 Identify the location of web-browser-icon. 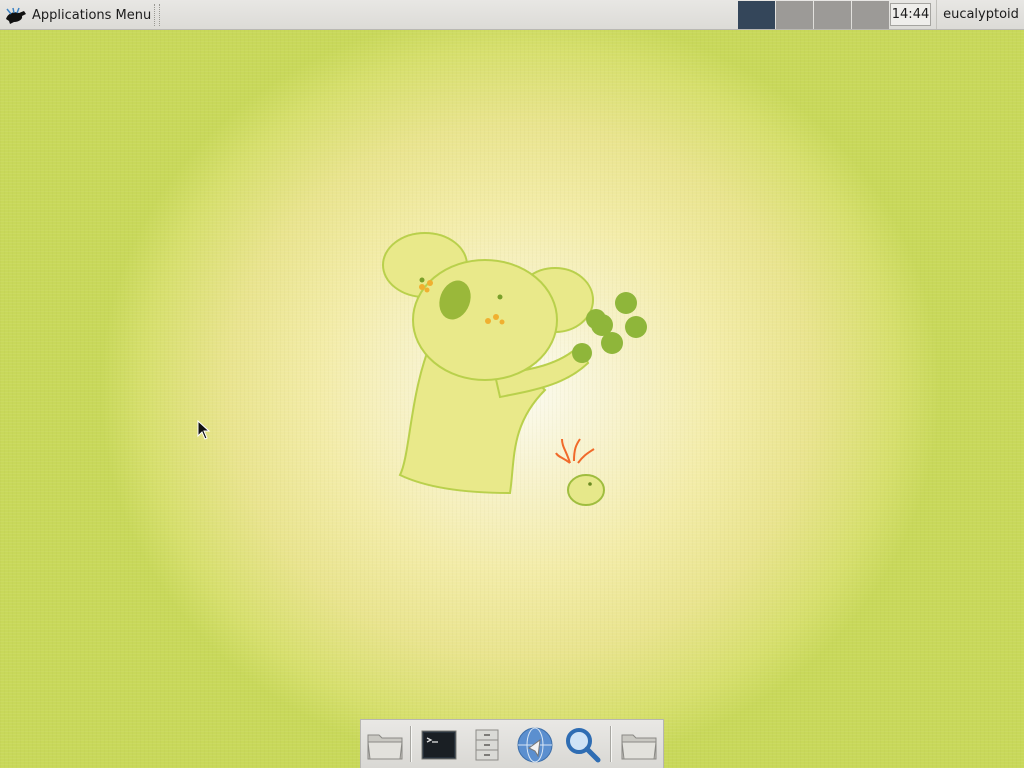
(535, 745).